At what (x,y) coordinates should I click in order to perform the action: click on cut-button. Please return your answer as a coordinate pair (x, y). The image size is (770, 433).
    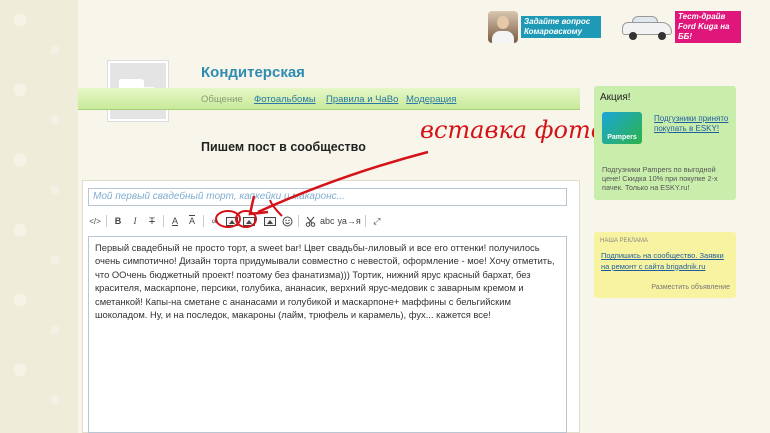
    Looking at the image, I should click on (310, 221).